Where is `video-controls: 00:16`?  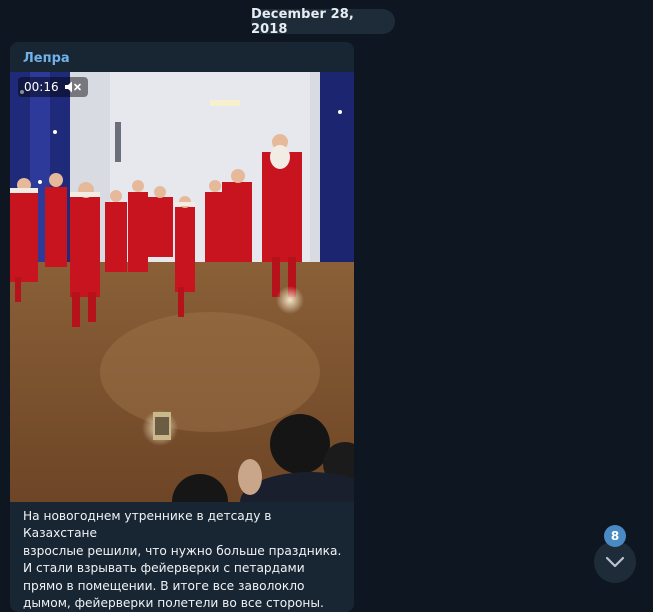 video-controls: 00:16 is located at coordinates (53, 87).